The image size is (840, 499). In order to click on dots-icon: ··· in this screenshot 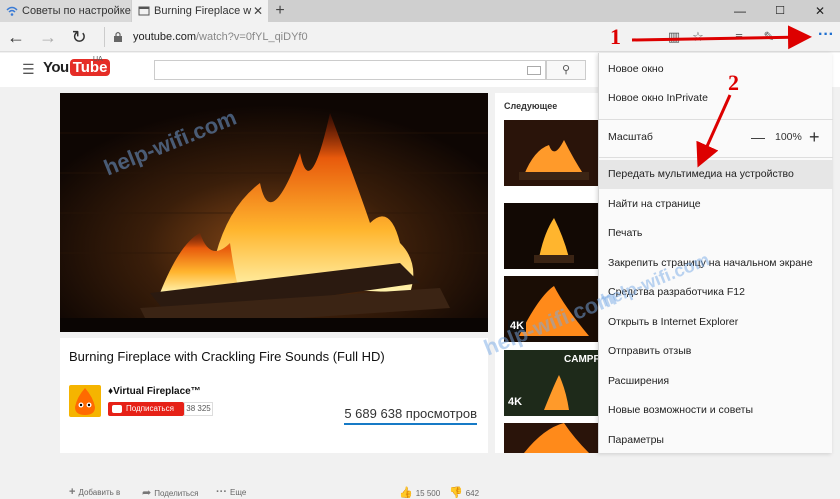, I will do `click(221, 492)`.